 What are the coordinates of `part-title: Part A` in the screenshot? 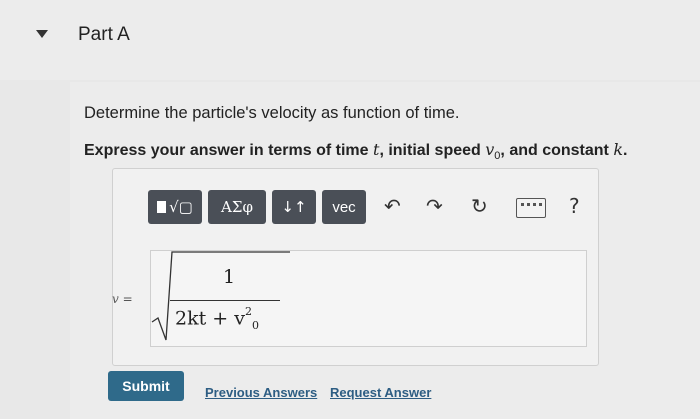 It's located at (104, 35).